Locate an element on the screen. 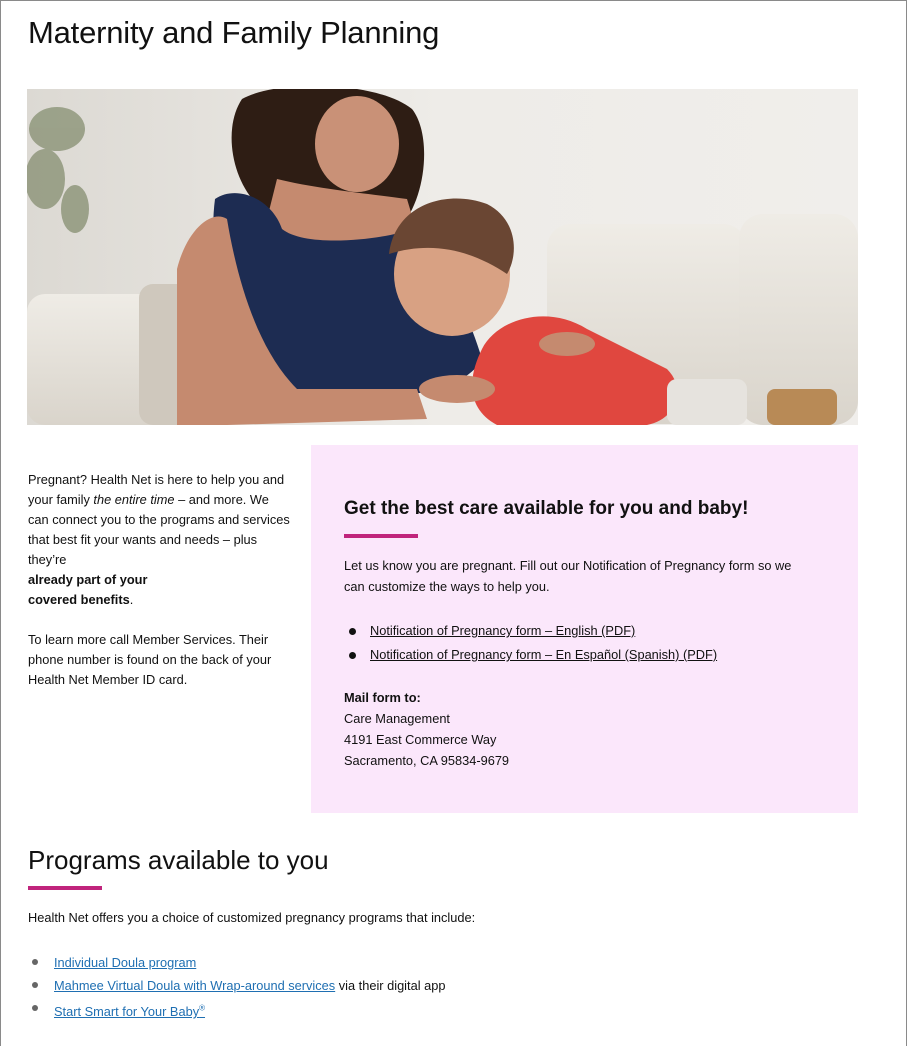 The height and width of the screenshot is (1047, 907). start-smart-label: Start Smart for Your Baby is located at coordinates (127, 1012).